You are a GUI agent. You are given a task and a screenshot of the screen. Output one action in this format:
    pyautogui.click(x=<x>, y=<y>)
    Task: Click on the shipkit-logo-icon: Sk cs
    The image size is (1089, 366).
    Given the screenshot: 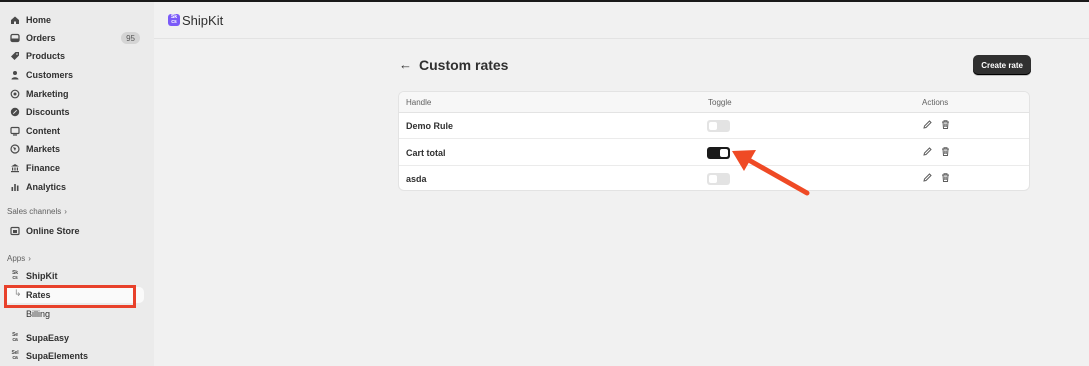 What is the action you would take?
    pyautogui.click(x=15, y=275)
    